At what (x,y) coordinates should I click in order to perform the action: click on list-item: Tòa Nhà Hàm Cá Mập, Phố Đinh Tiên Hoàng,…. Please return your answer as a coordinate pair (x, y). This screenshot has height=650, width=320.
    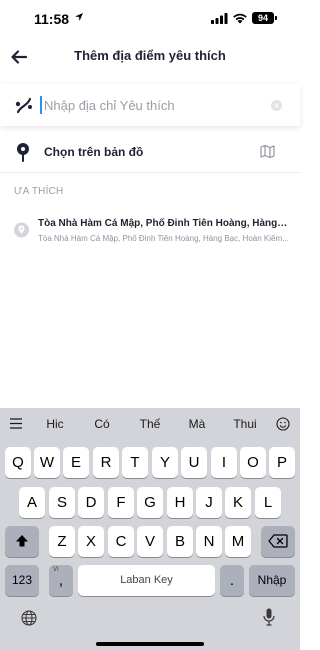
    Looking at the image, I should click on (150, 232).